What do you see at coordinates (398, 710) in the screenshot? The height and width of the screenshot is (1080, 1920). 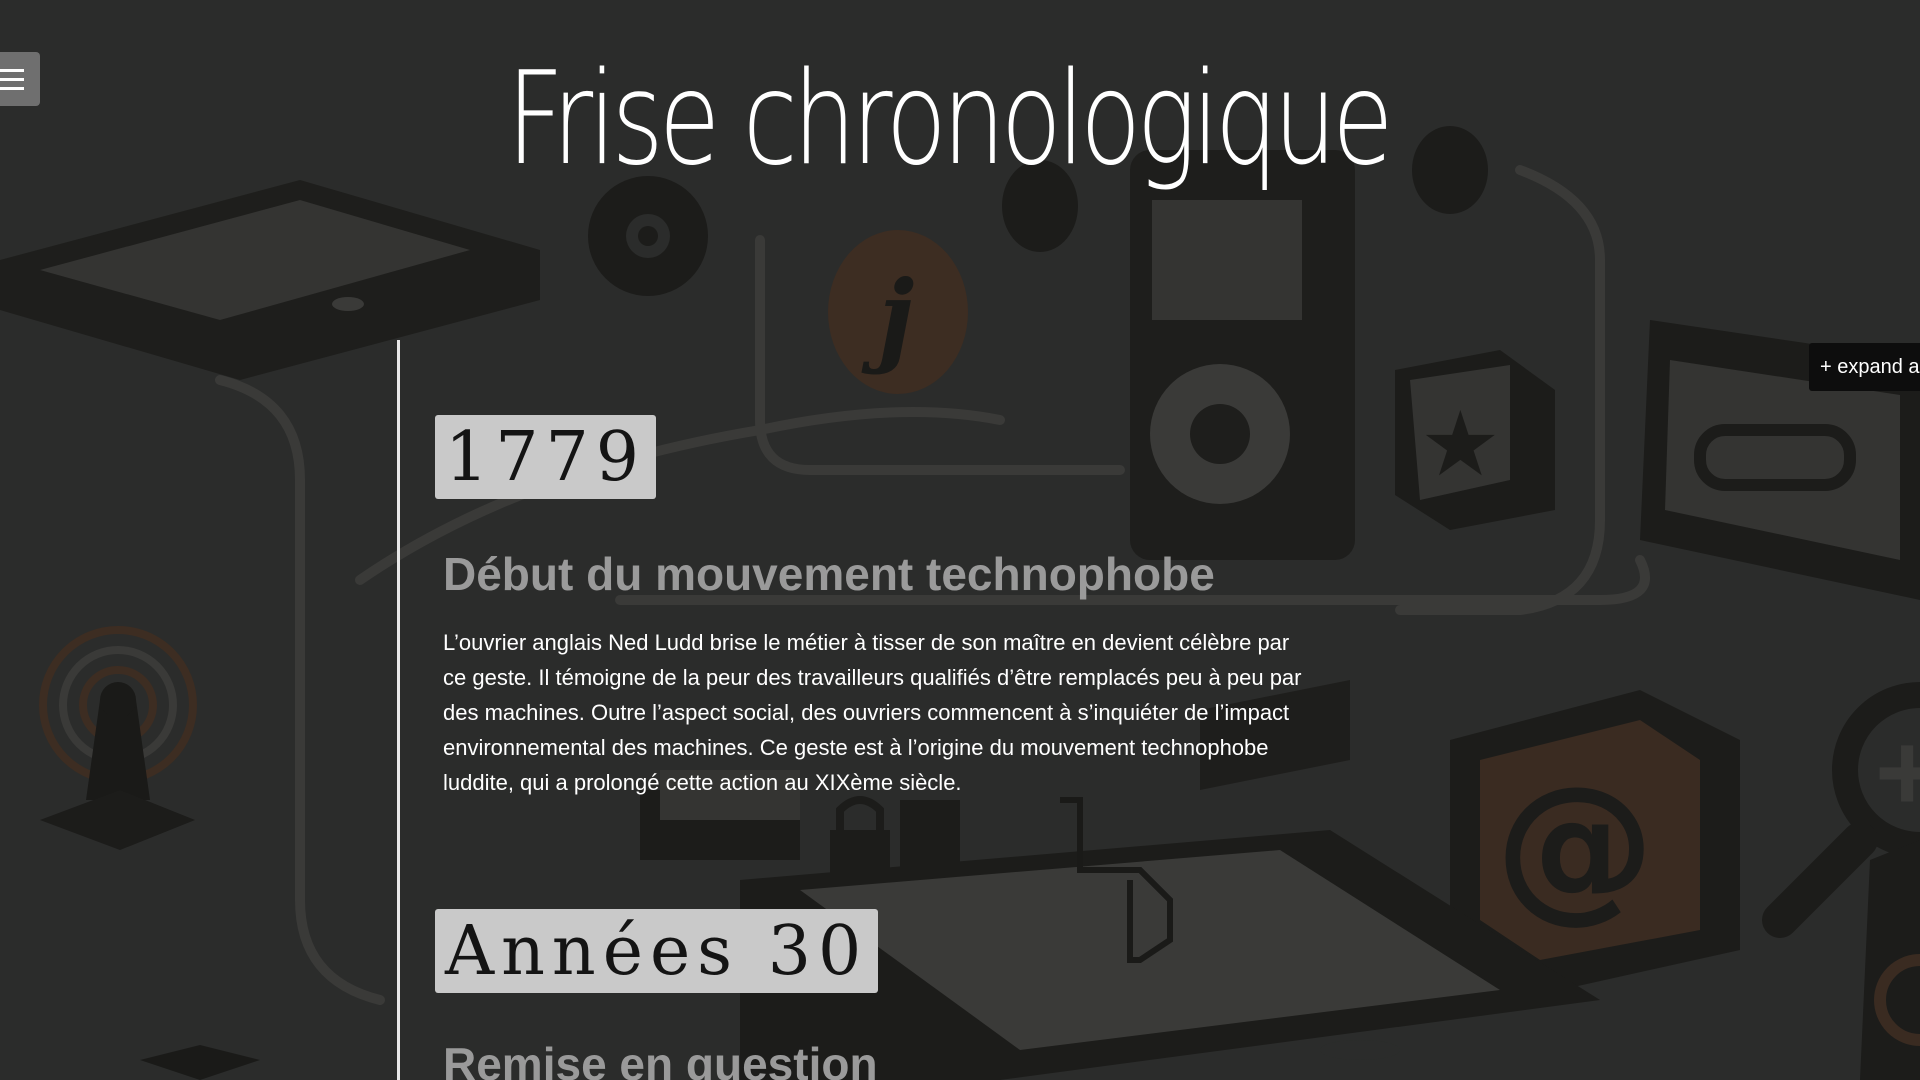 I see `timeline-line` at bounding box center [398, 710].